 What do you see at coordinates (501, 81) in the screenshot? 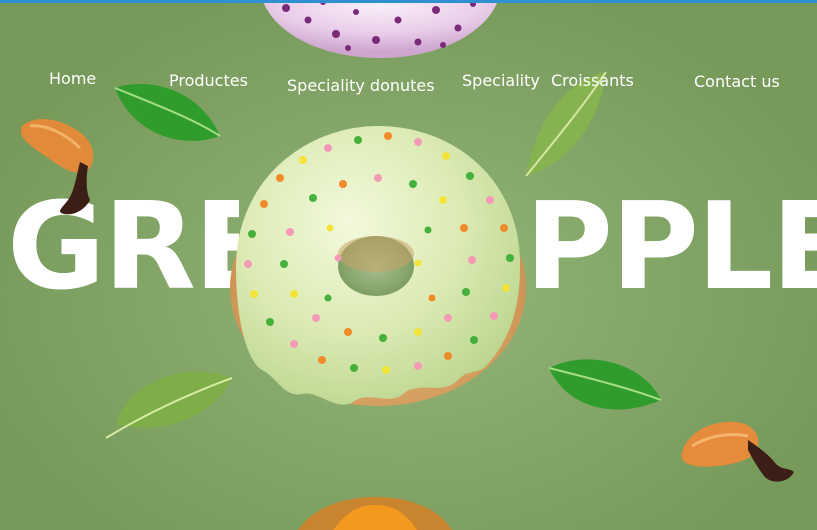
I see `nav-speciality-link: Speciality` at bounding box center [501, 81].